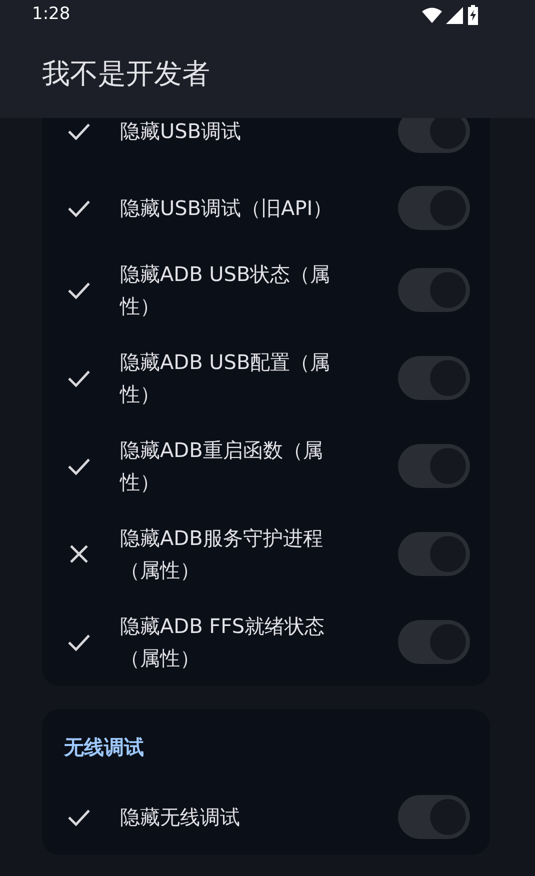 This screenshot has width=535, height=876. I want to click on battery-icon, so click(473, 15).